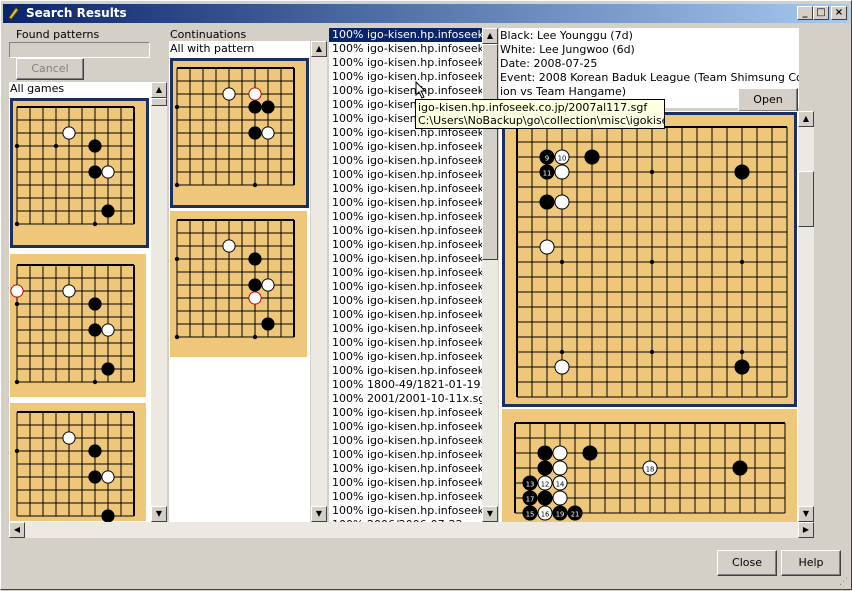 This screenshot has width=852, height=591. I want to click on move-number: 13, so click(530, 485).